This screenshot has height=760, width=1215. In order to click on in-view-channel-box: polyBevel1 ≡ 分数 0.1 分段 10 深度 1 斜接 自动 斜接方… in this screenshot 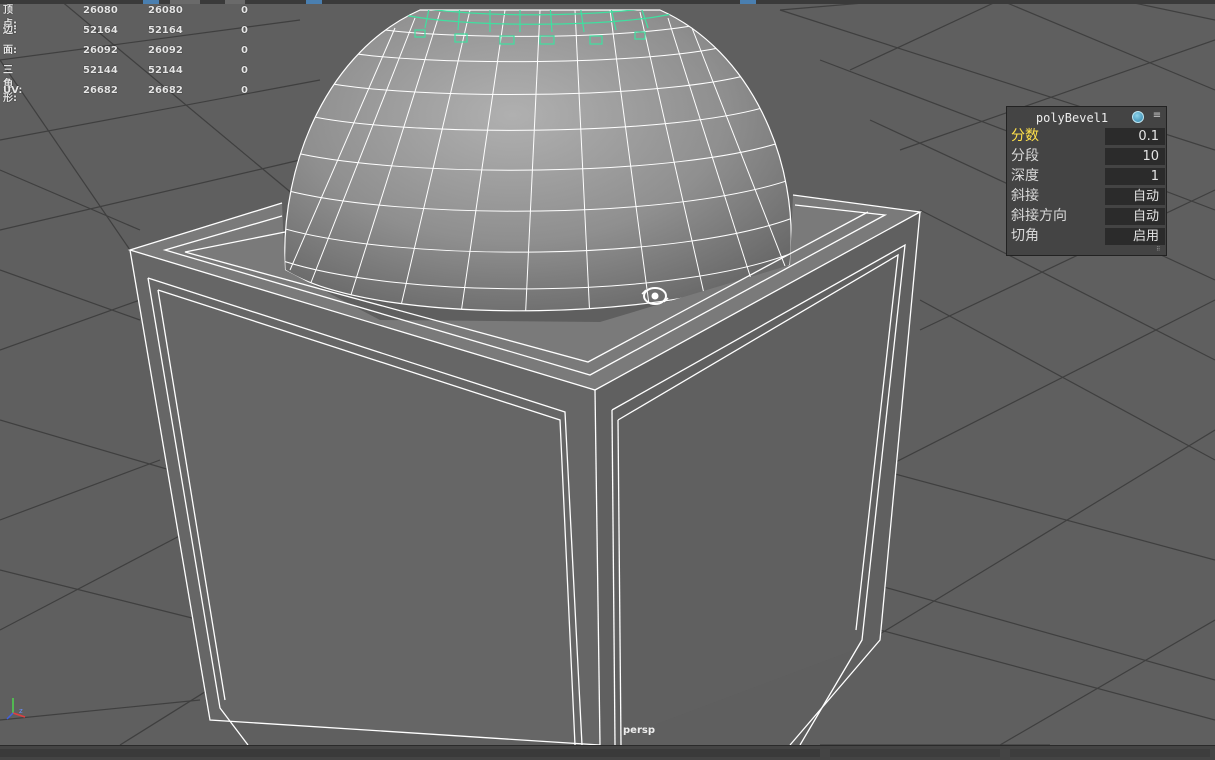, I will do `click(1086, 181)`.